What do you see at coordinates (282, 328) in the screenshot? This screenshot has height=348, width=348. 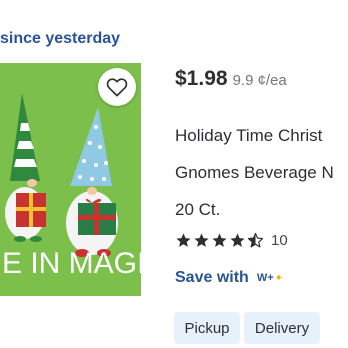 I see `delivery-chip: Delivery` at bounding box center [282, 328].